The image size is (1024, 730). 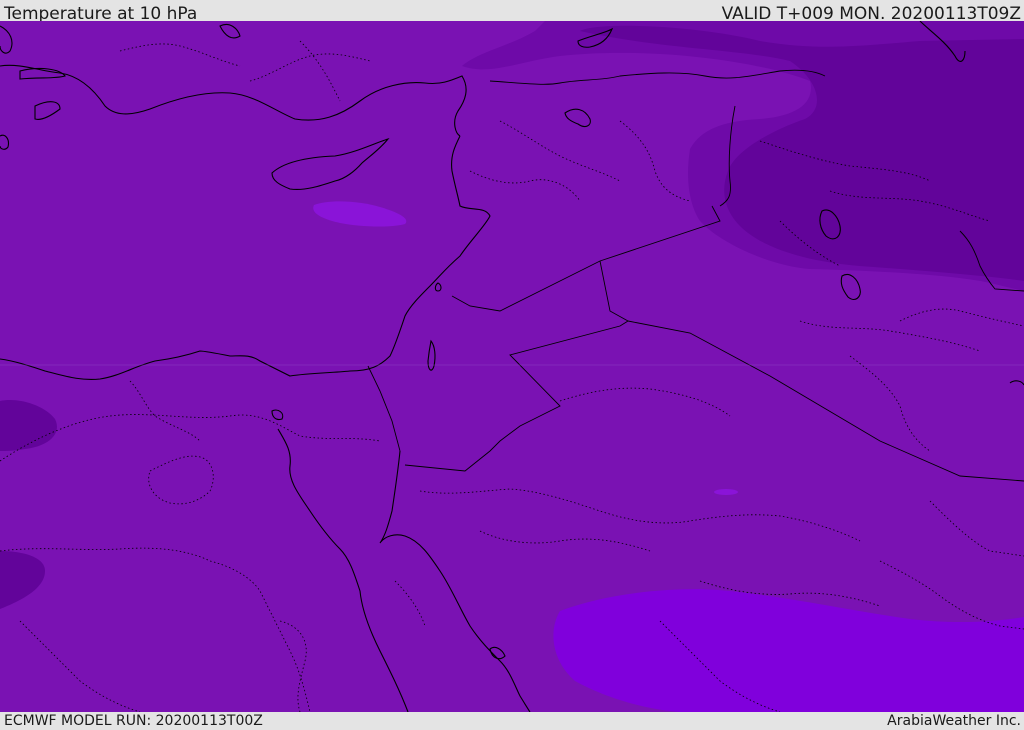 What do you see at coordinates (871, 12) in the screenshot?
I see `valid-time: VALID T+009 MON. 20200113T09Z` at bounding box center [871, 12].